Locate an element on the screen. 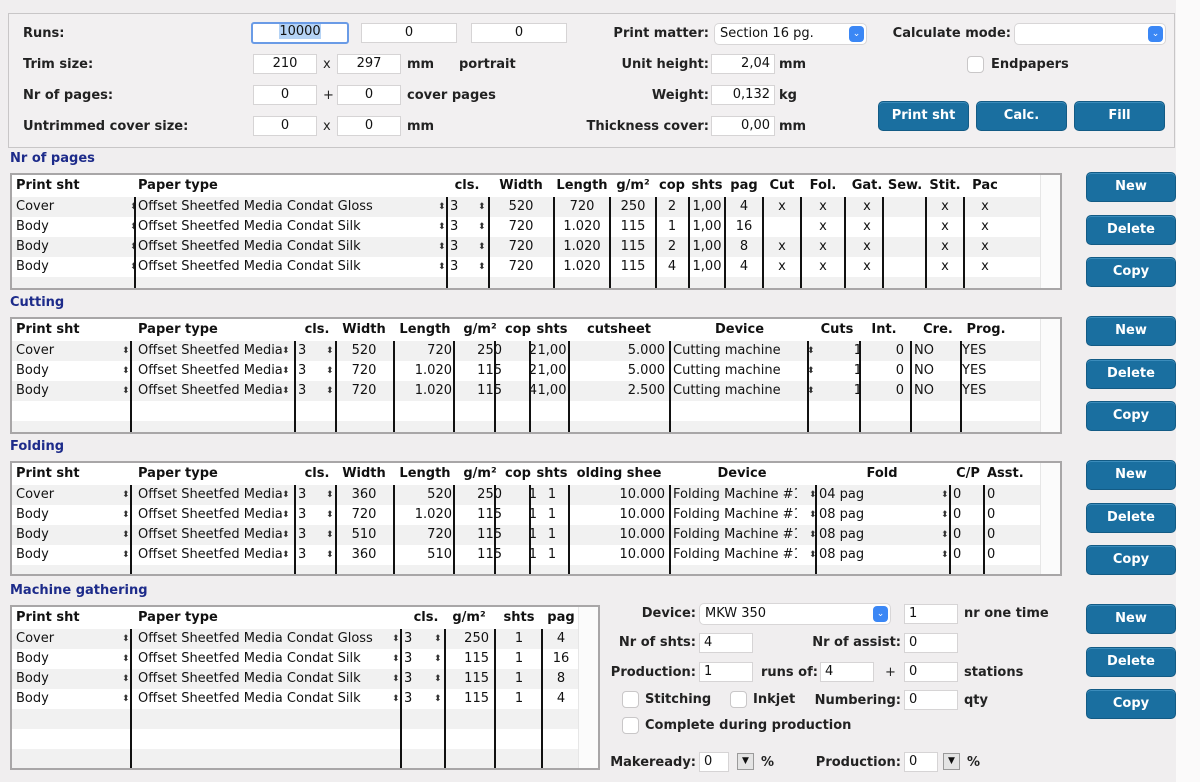 This screenshot has width=1200, height=782. column-header-device: Device is located at coordinates (742, 474).